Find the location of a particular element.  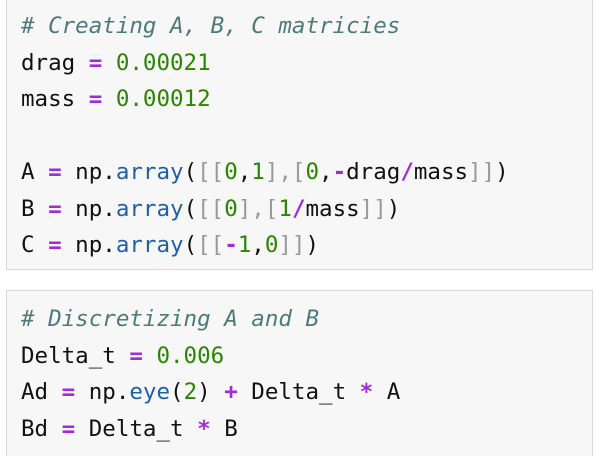

code-line: # Discretizing A and B is located at coordinates (210, 319).